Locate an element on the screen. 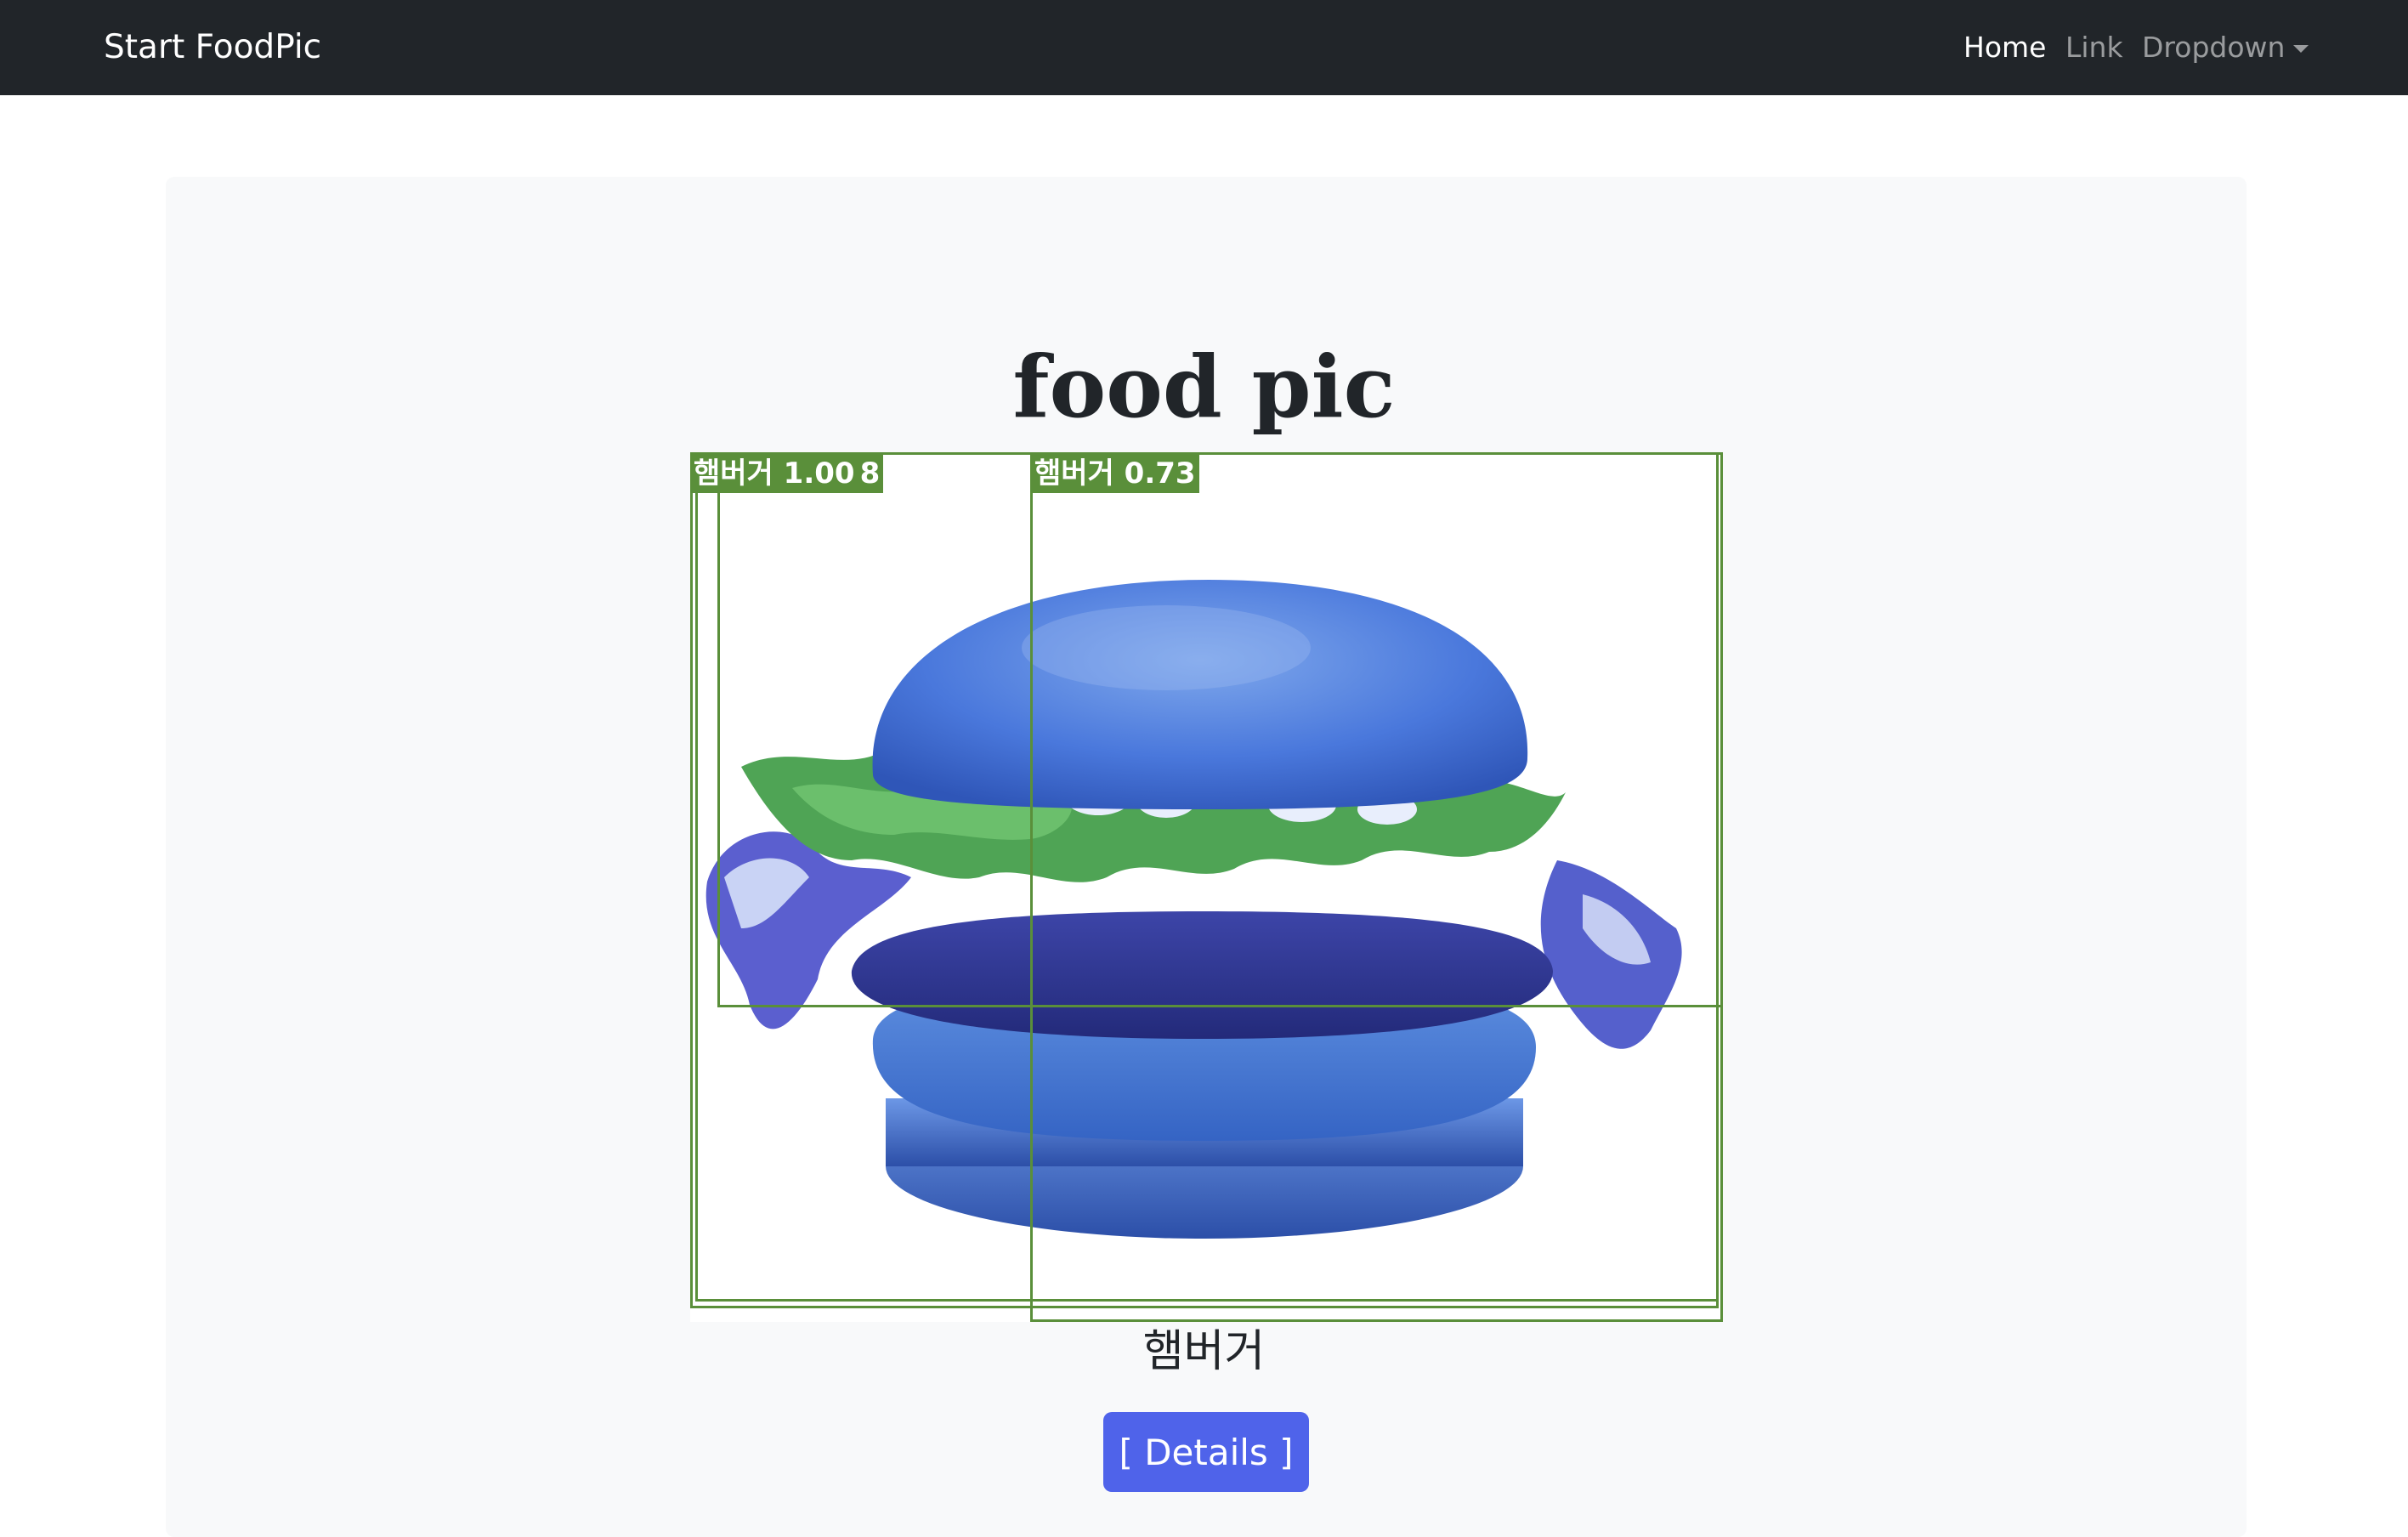  nav-home: Home is located at coordinates (2004, 47).